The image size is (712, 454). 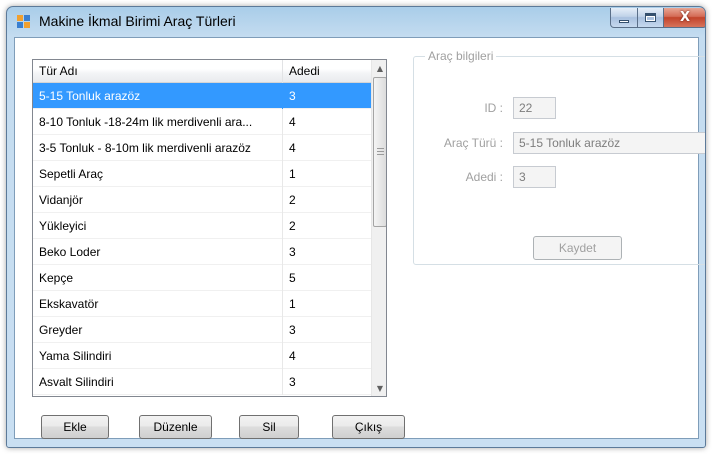 What do you see at coordinates (75, 427) in the screenshot?
I see `add-button: Ekle` at bounding box center [75, 427].